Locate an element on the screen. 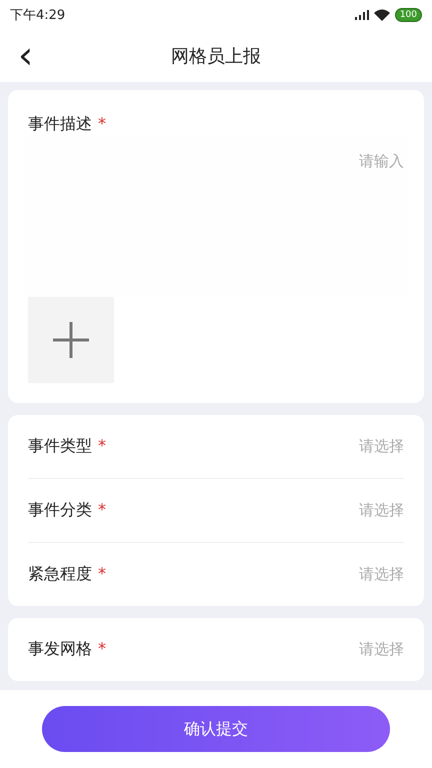  page-title: 网格员上报 is located at coordinates (216, 56).